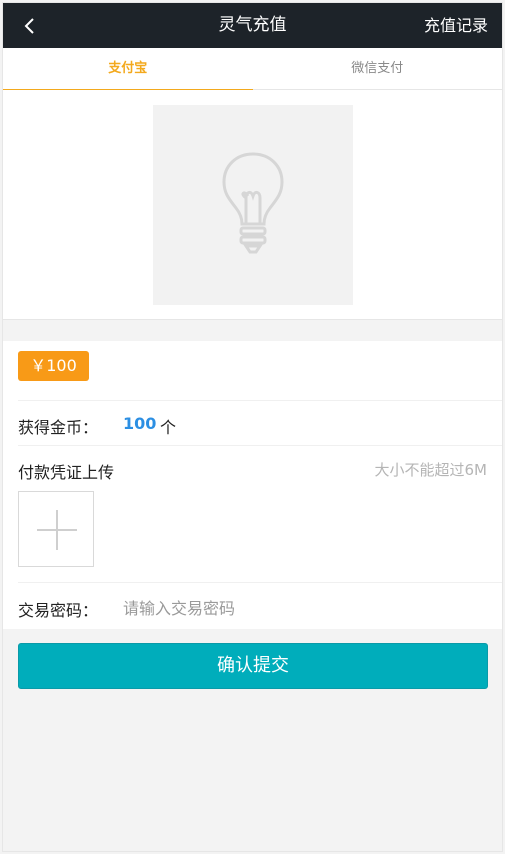 The height and width of the screenshot is (854, 505). I want to click on lightbulb-icon, so click(253, 203).